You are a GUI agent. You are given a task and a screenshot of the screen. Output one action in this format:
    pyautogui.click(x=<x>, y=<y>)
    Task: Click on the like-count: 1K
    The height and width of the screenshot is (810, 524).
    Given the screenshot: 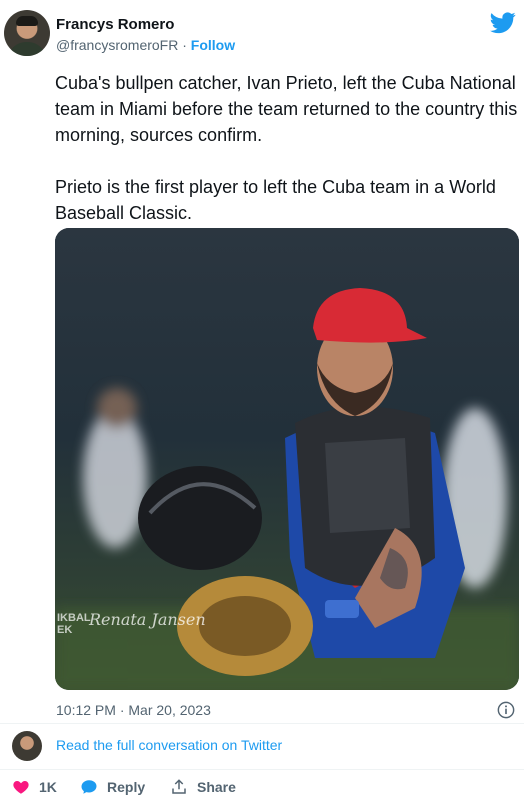 What is the action you would take?
    pyautogui.click(x=48, y=787)
    